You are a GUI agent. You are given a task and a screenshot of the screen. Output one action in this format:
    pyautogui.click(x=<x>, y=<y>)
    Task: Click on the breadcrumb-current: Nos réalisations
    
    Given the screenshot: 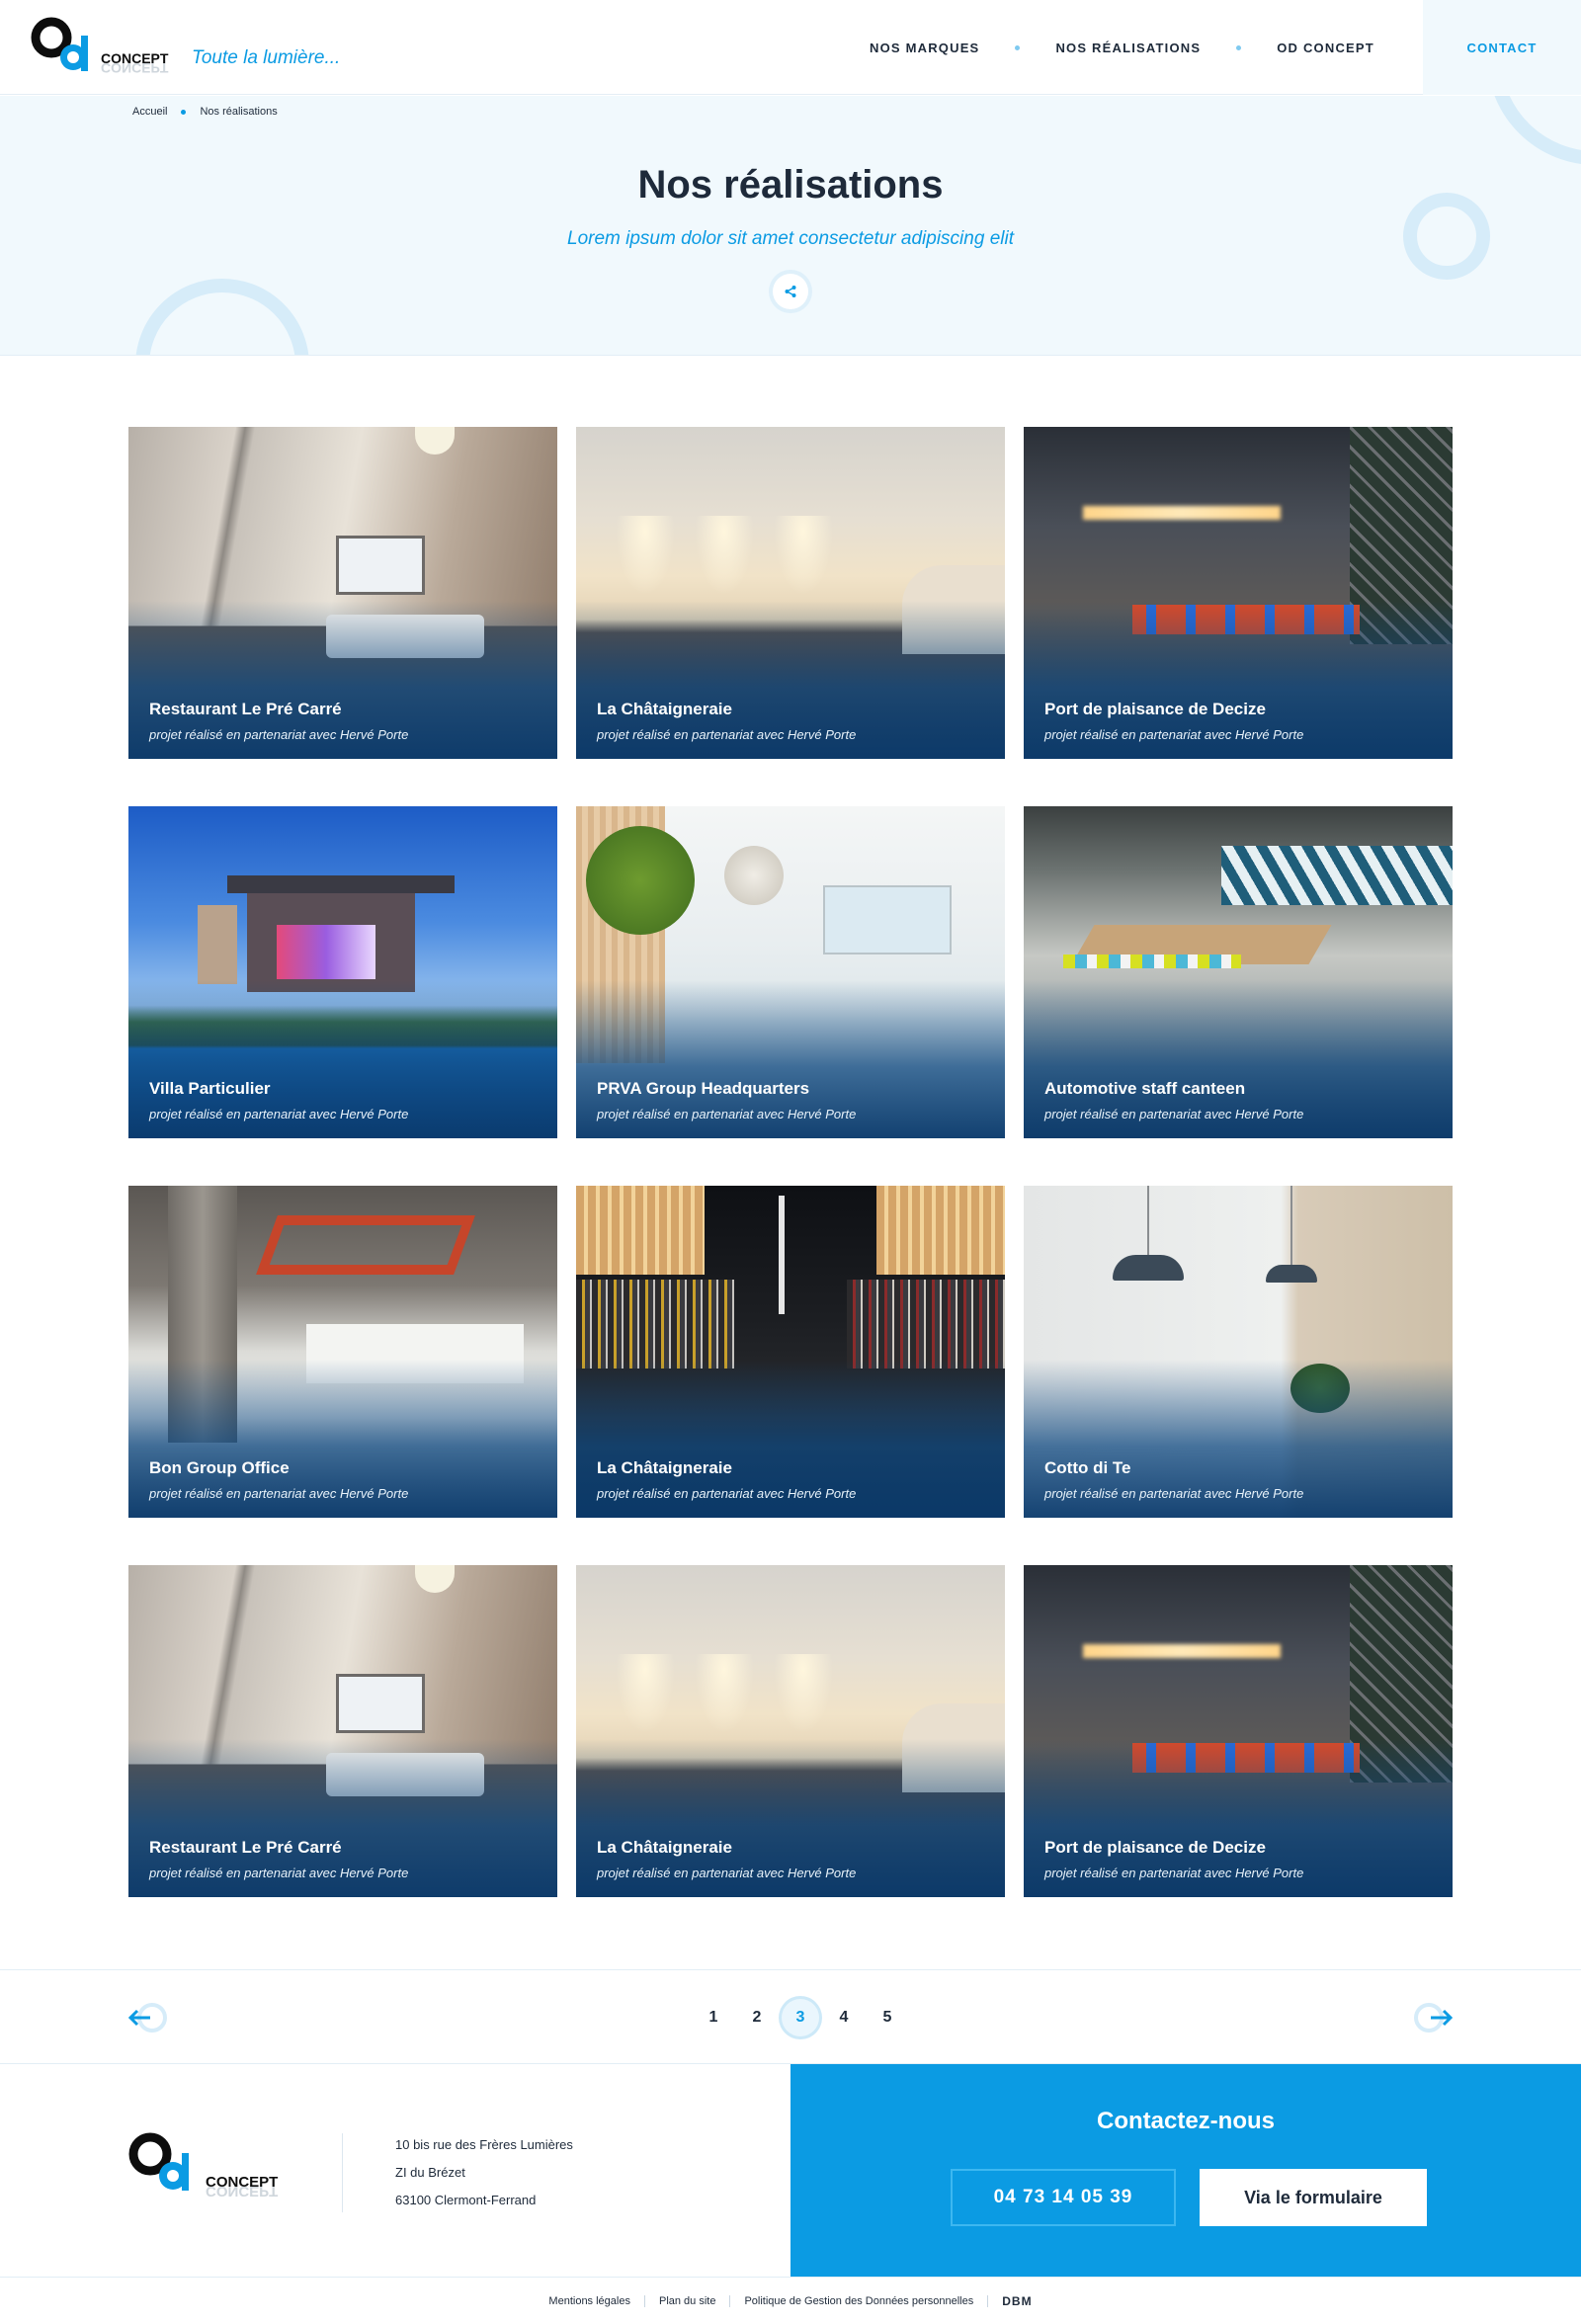 What is the action you would take?
    pyautogui.click(x=239, y=112)
    